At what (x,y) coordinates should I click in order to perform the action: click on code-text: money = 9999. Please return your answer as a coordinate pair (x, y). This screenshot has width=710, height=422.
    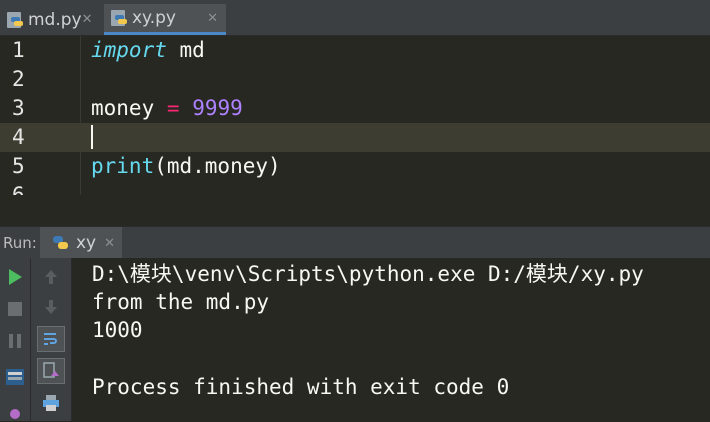
    Looking at the image, I should click on (167, 108).